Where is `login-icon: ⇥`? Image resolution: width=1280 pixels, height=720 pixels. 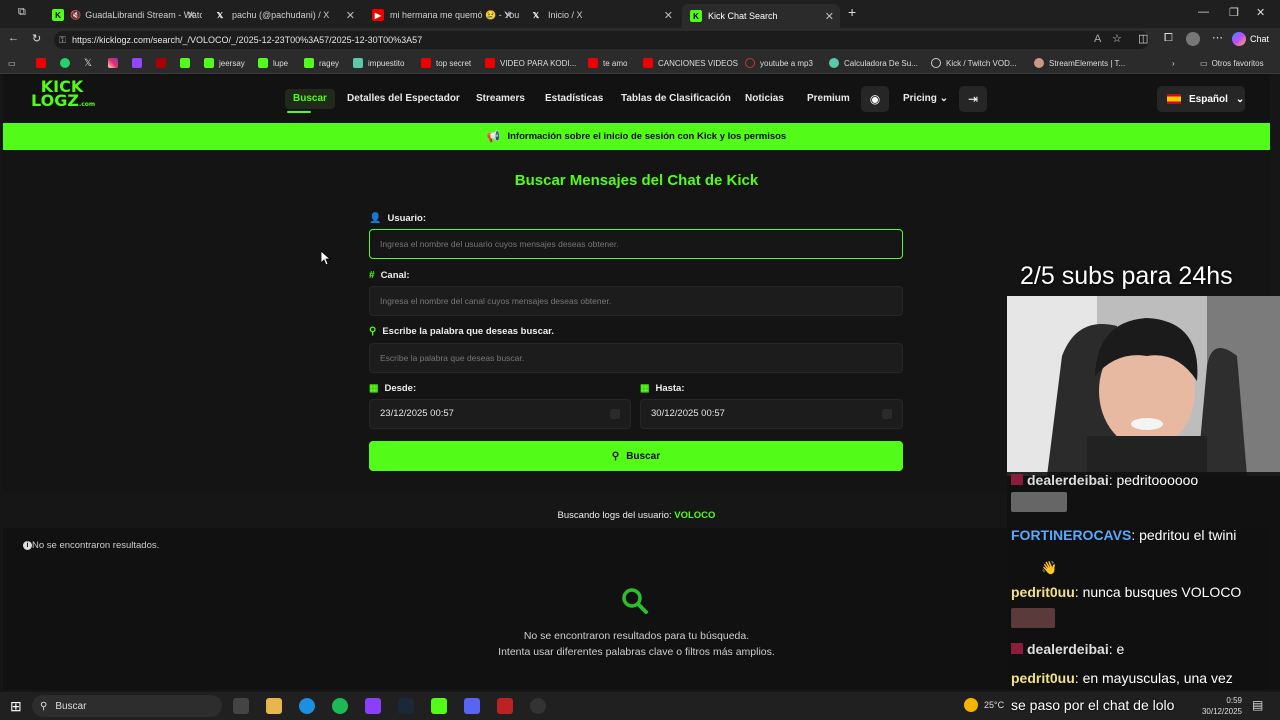 login-icon: ⇥ is located at coordinates (973, 99).